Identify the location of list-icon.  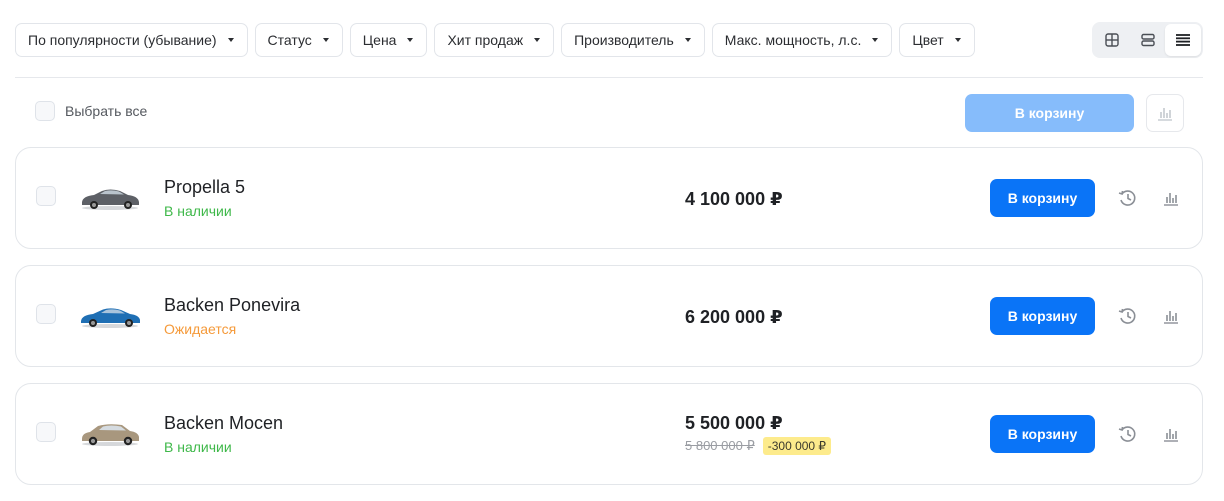
(1183, 40).